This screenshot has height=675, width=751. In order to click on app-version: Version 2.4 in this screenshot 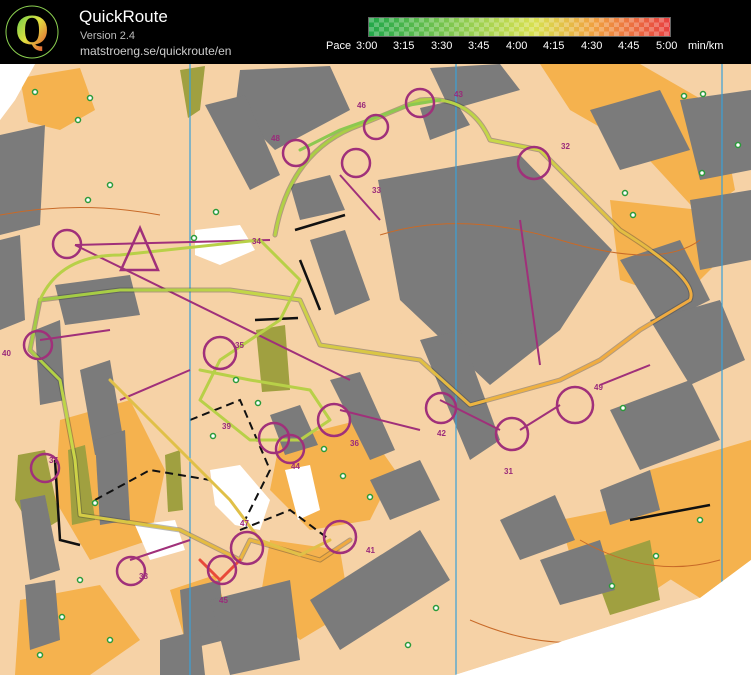, I will do `click(108, 36)`.